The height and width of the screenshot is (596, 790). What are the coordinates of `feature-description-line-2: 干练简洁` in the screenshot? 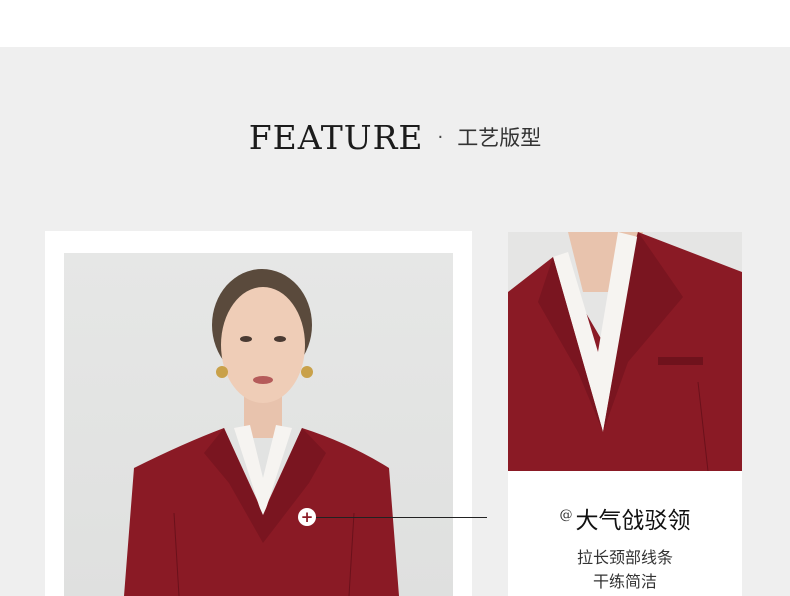 It's located at (624, 581).